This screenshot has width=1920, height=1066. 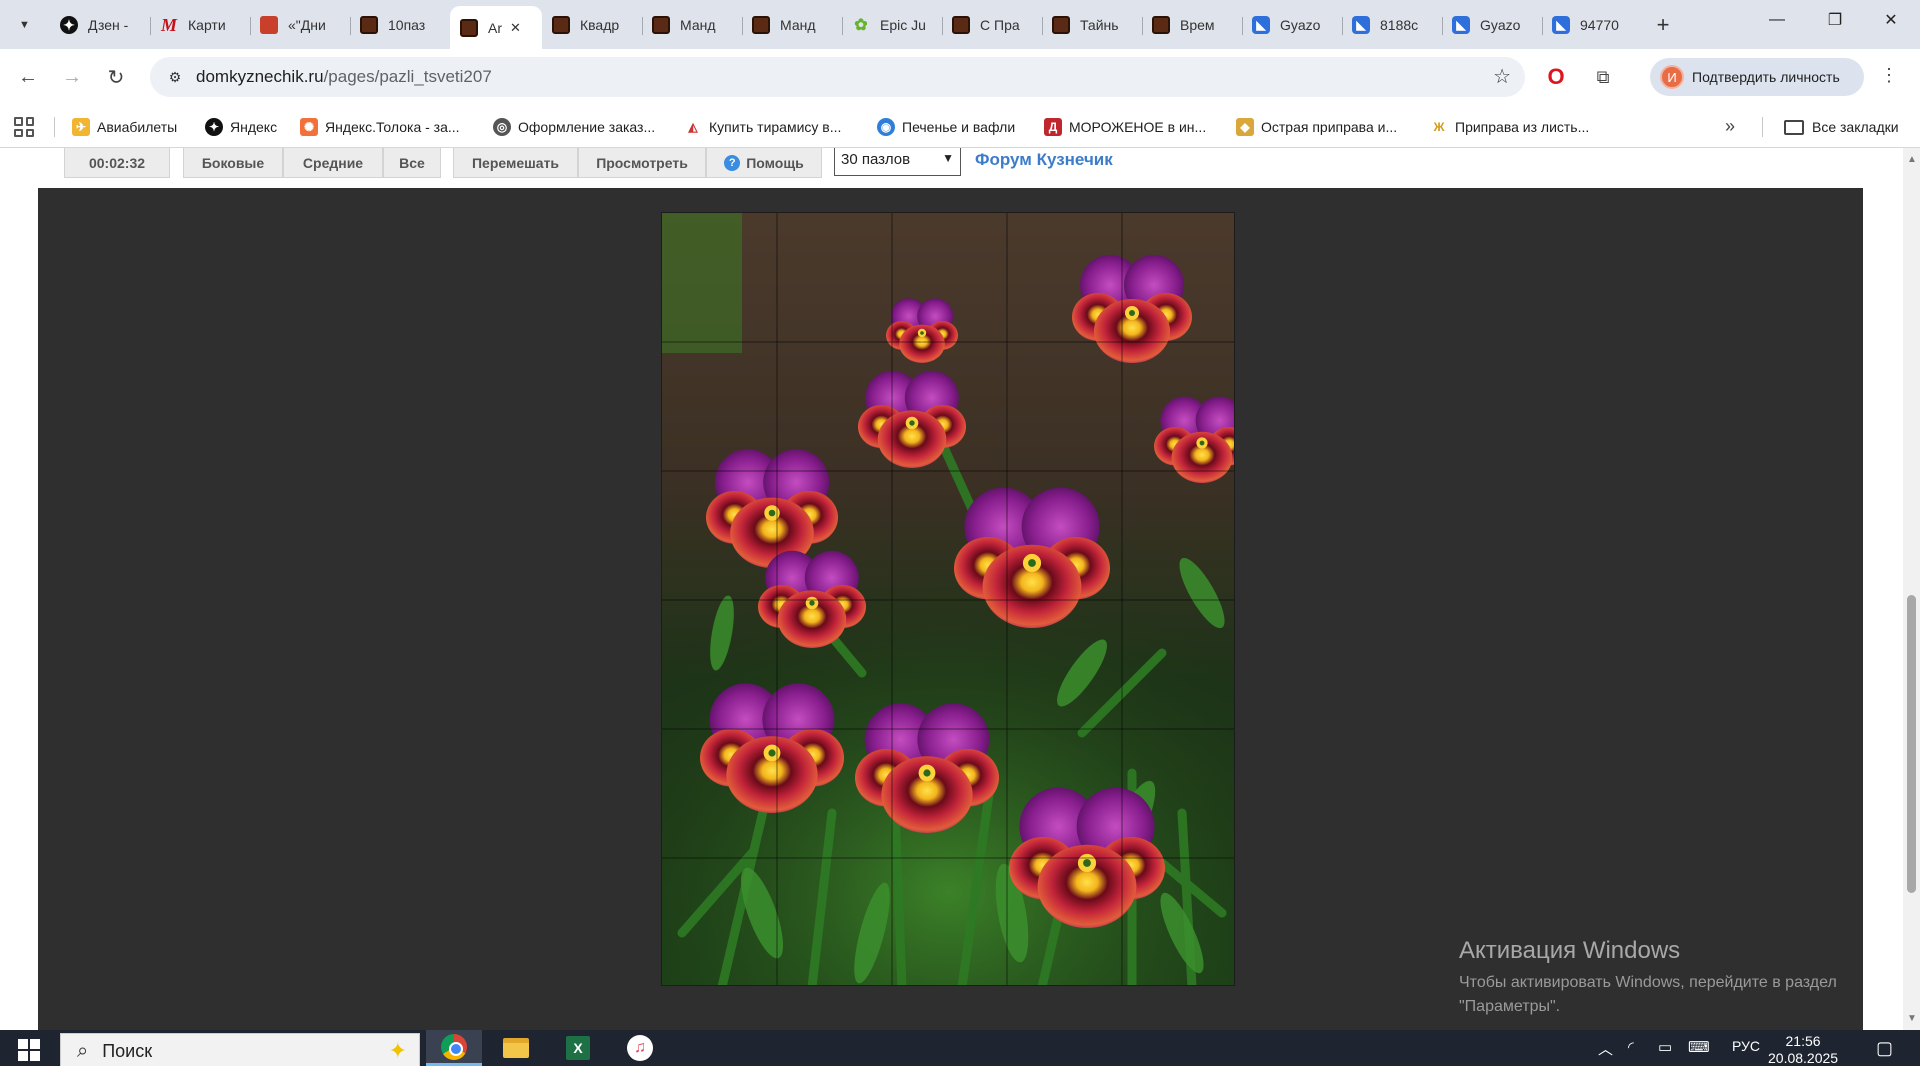 I want to click on leaf-icon: Ж, so click(x=1439, y=127).